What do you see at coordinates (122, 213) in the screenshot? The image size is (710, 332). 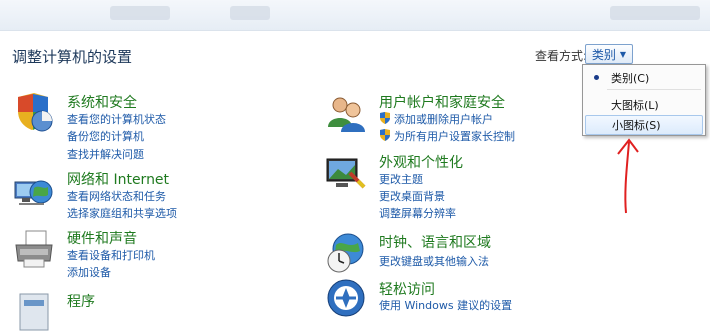 I see `category-link: 选择家庭组和共享选项` at bounding box center [122, 213].